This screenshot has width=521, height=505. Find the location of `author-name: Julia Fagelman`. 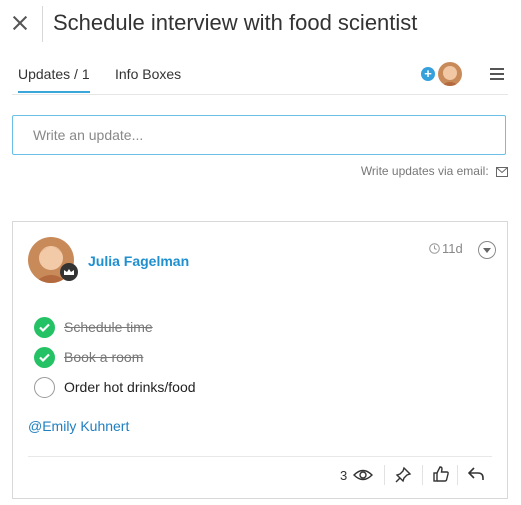

author-name: Julia Fagelman is located at coordinates (138, 261).